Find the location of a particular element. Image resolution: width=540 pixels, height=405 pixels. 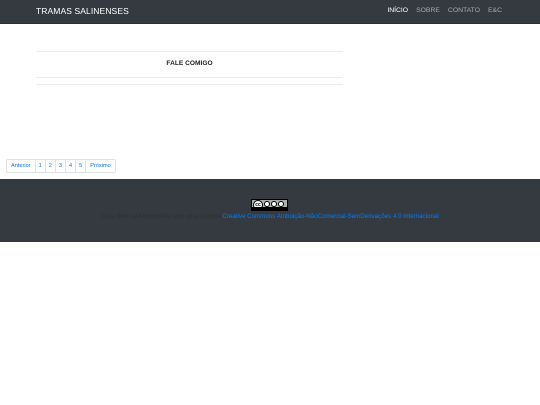

pagination-page: 3 is located at coordinates (59, 166).